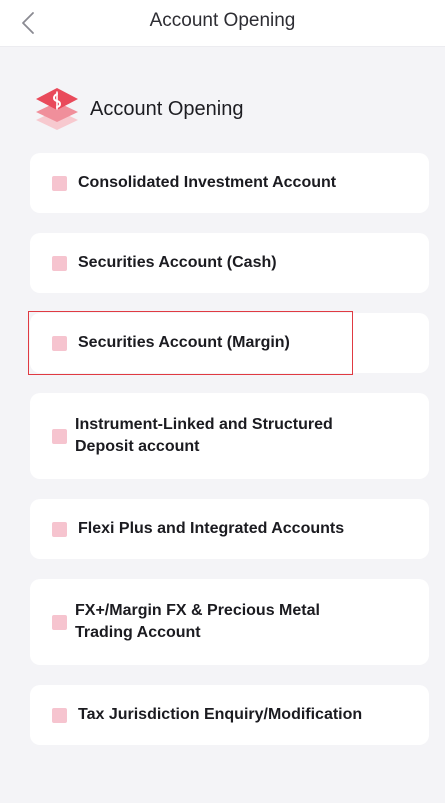 The height and width of the screenshot is (803, 445). I want to click on item-flexi-plus-integrated-accounts: Flexi Plus and Integrated Accounts, so click(229, 529).